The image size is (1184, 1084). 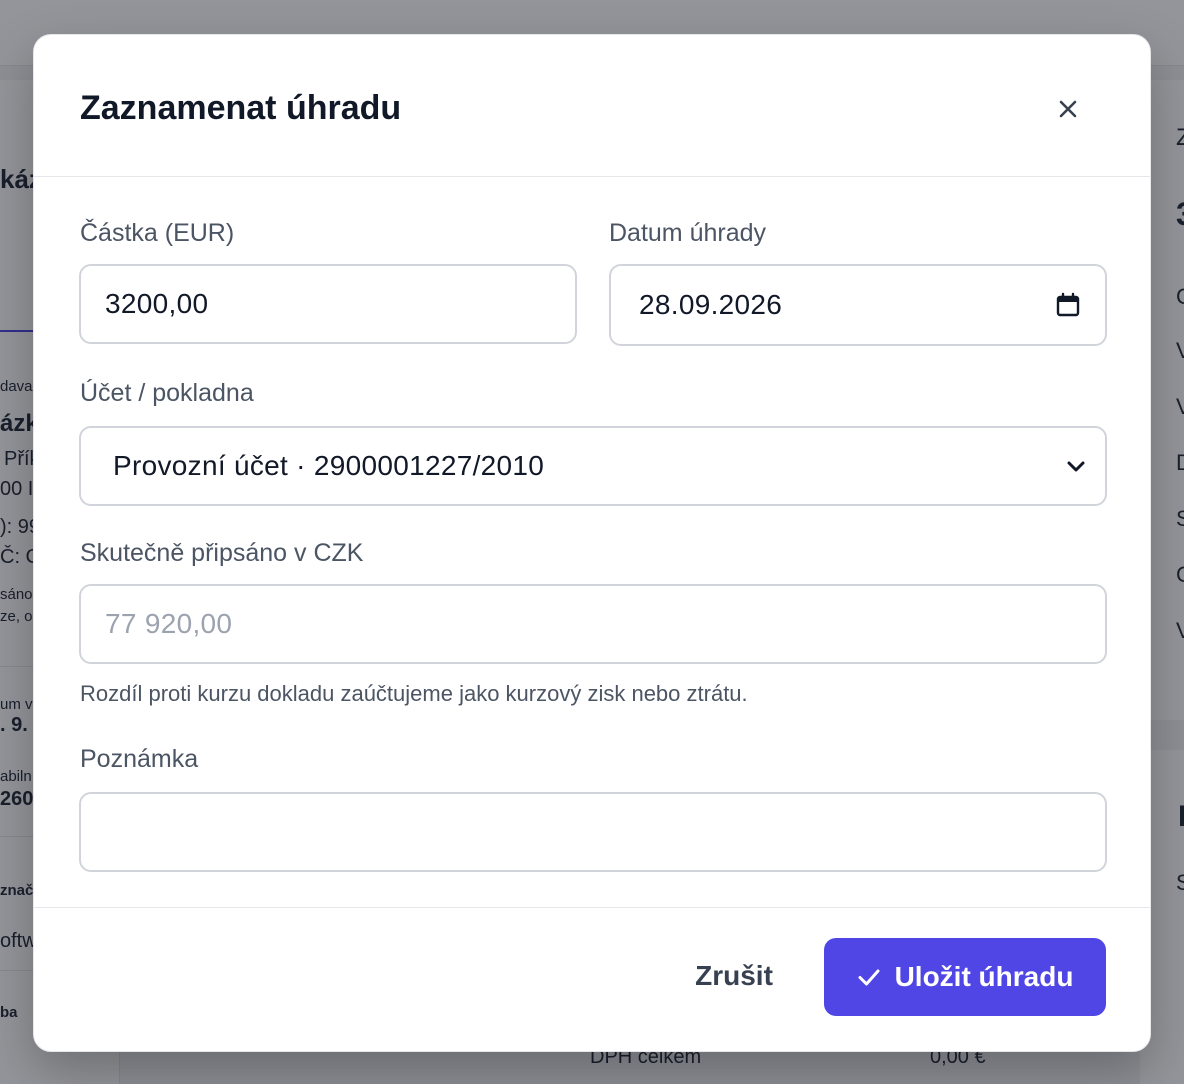 I want to click on amount-value: 3200,00, so click(x=157, y=303).